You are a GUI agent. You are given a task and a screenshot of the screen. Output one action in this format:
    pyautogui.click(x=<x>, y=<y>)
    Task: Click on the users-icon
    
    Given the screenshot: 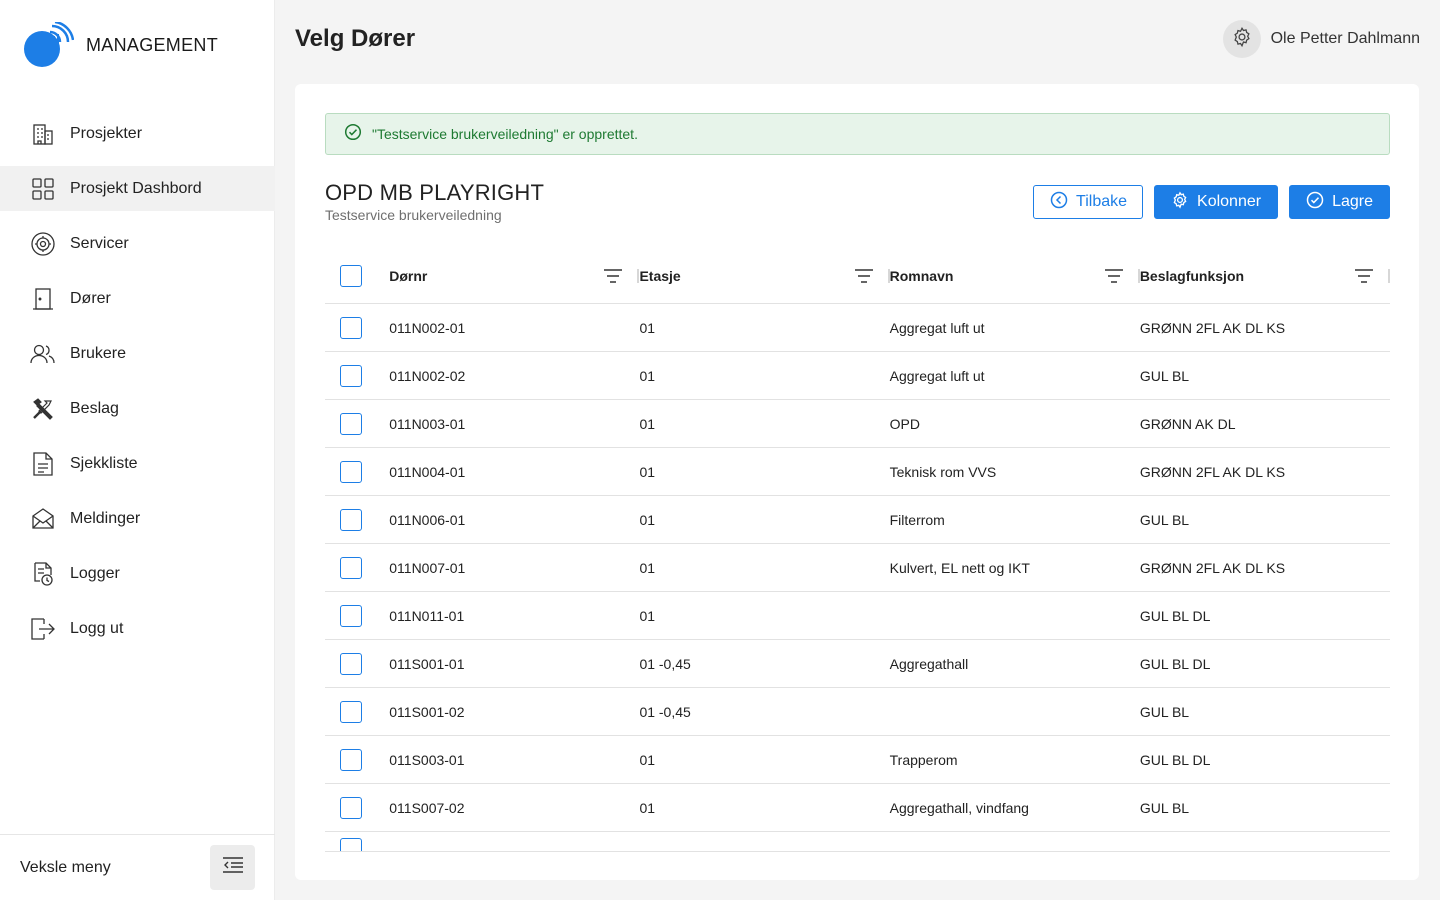 What is the action you would take?
    pyautogui.click(x=43, y=354)
    